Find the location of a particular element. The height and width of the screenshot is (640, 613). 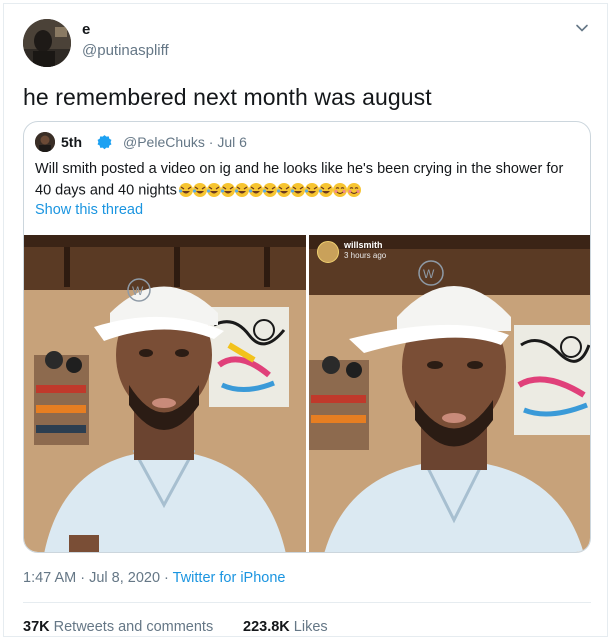

likes-count: 223.8K is located at coordinates (266, 627).